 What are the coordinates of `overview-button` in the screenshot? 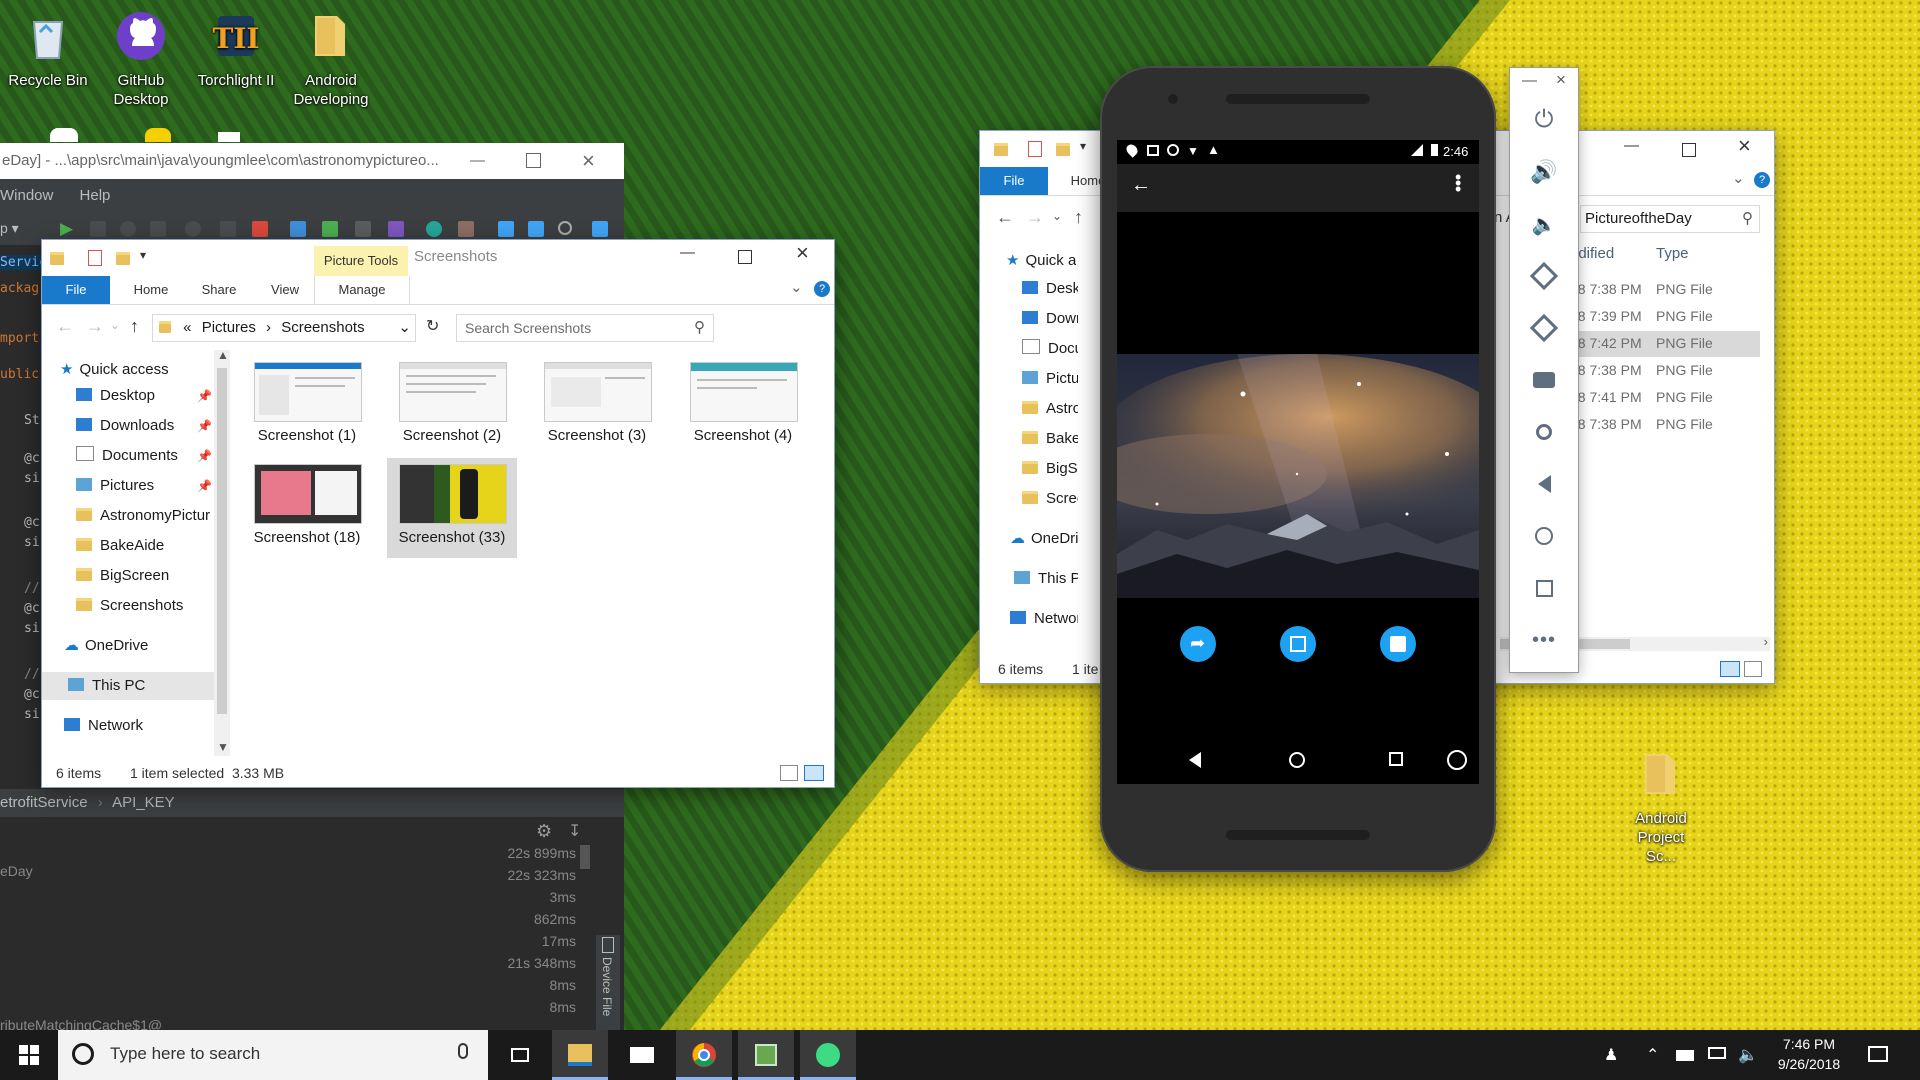 It's located at (1544, 588).